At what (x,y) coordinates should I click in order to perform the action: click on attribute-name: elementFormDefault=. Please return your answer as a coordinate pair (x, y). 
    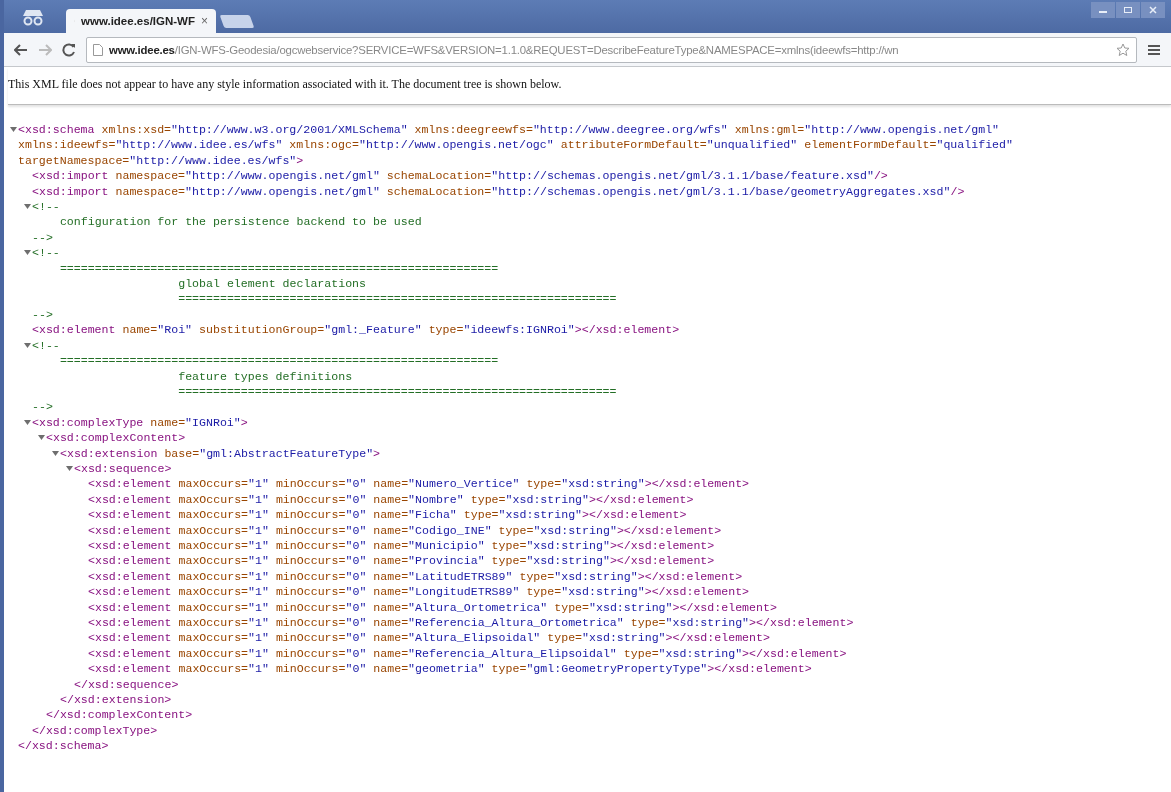
    Looking at the image, I should click on (870, 145).